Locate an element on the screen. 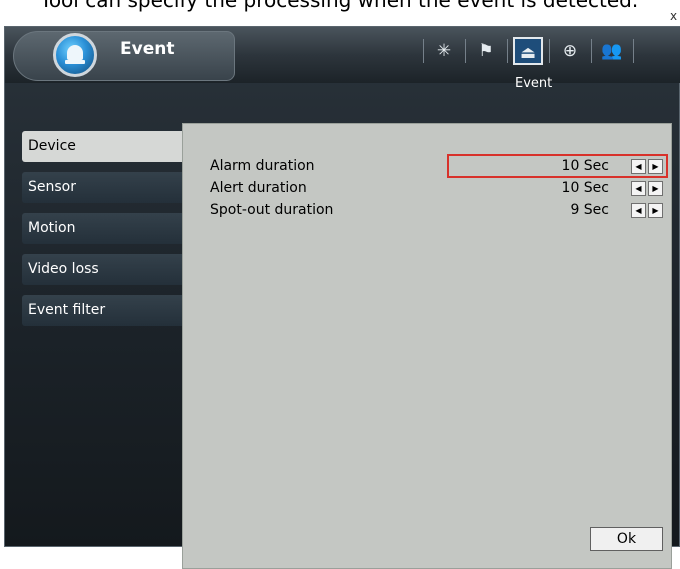 The width and height of the screenshot is (680, 569). setting-label: Spot-out duration is located at coordinates (272, 210).